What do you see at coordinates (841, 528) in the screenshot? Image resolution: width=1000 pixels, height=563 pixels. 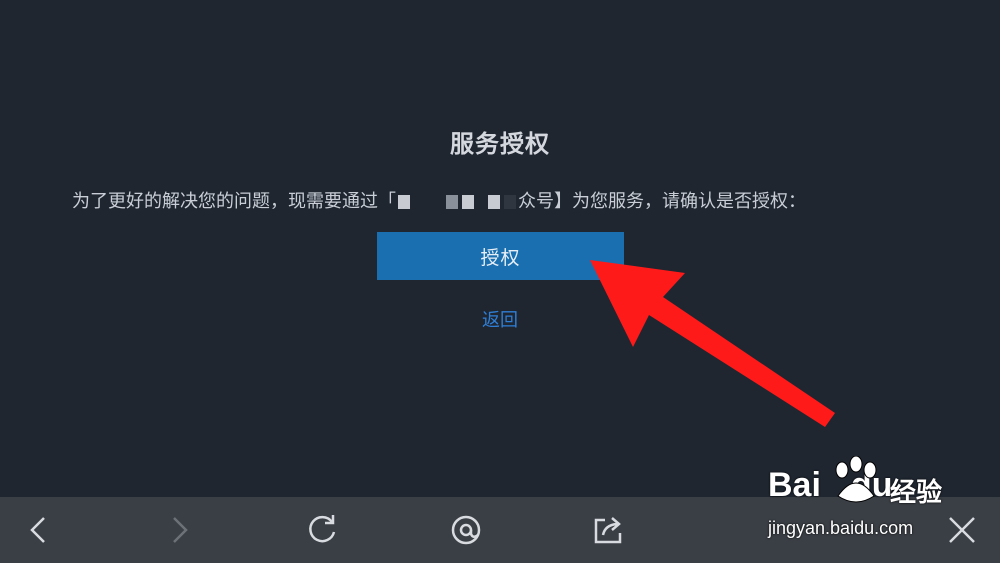 I see `watermark-url: jingyan.baidu.com` at bounding box center [841, 528].